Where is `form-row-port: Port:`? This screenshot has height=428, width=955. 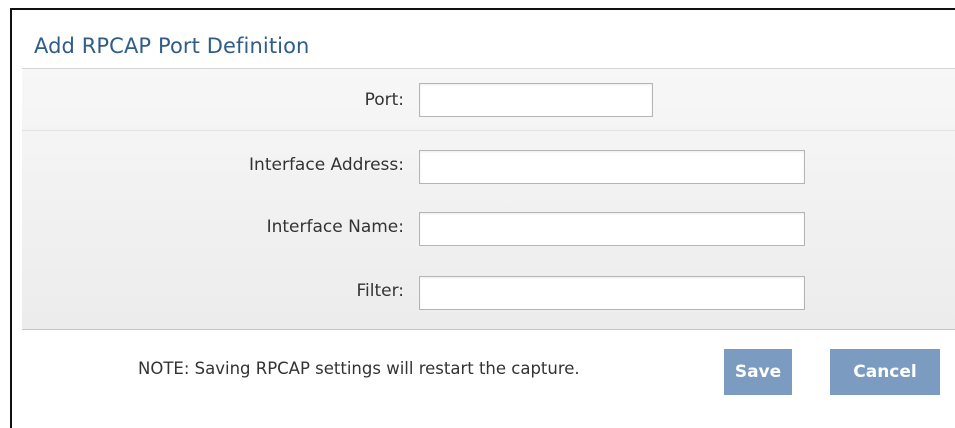 form-row-port: Port: is located at coordinates (488, 100).